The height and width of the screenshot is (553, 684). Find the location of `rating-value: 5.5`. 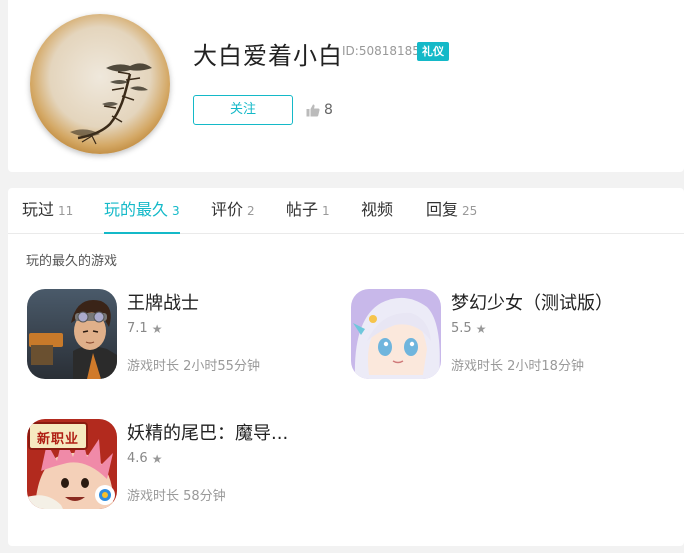

rating-value: 5.5 is located at coordinates (461, 328).